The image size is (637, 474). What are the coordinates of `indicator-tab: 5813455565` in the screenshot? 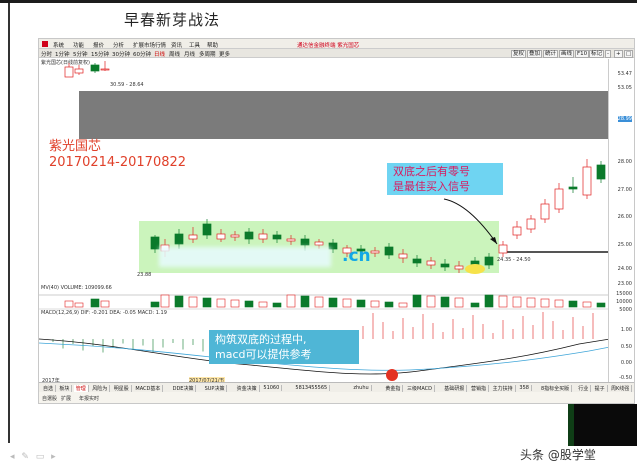 It's located at (312, 388).